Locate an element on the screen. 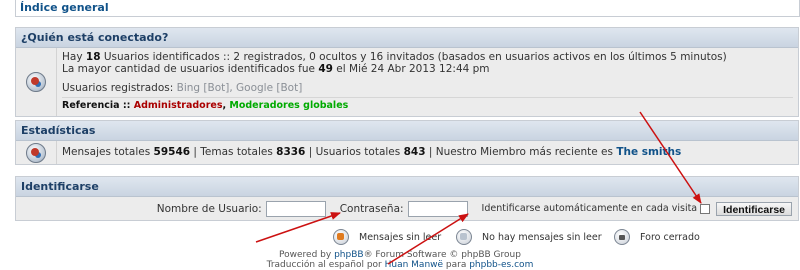 Image resolution: width=800 pixels, height=270 pixels. bot-list: Bing [Bot], Google [Bot] is located at coordinates (240, 88).